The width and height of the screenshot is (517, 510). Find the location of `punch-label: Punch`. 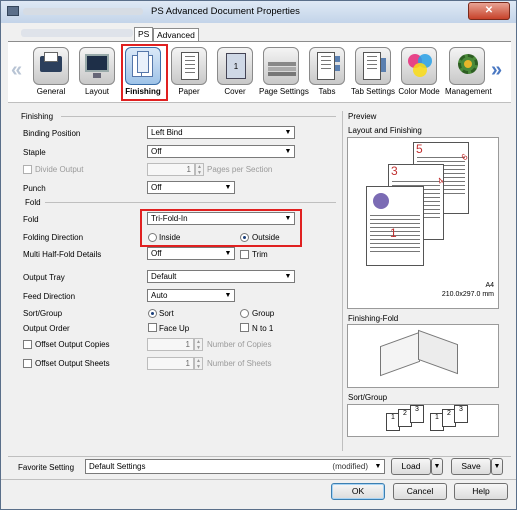

punch-label: Punch is located at coordinates (34, 188).